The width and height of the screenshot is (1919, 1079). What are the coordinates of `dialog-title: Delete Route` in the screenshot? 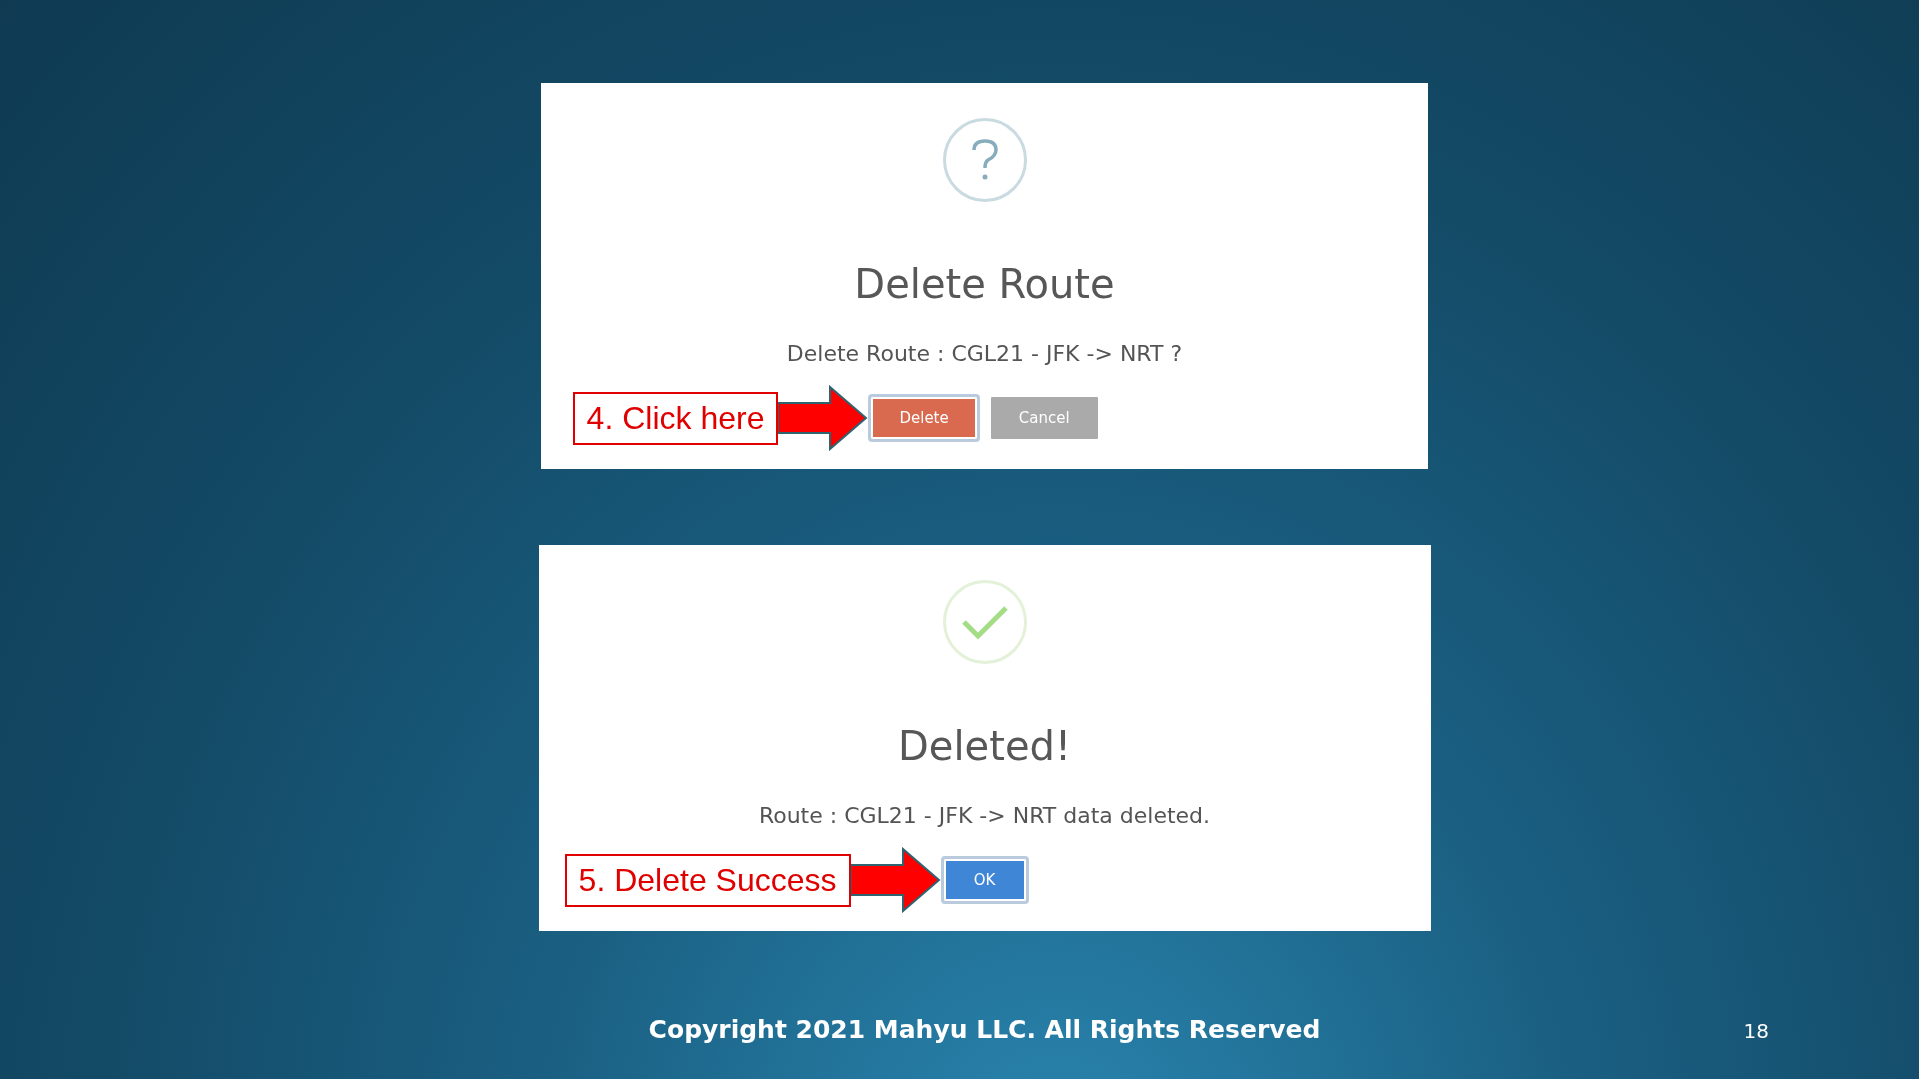 It's located at (984, 284).